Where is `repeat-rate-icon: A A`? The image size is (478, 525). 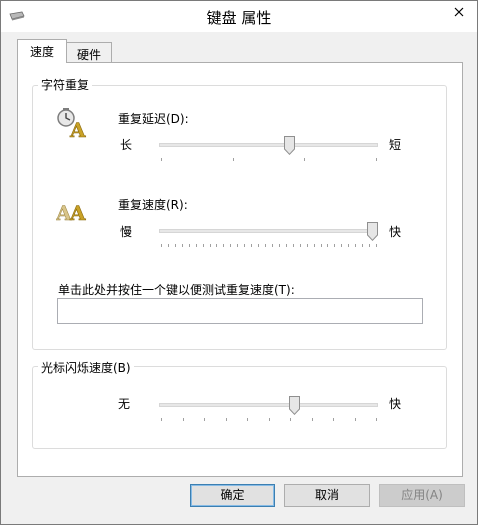
repeat-rate-icon: A A is located at coordinates (71, 212).